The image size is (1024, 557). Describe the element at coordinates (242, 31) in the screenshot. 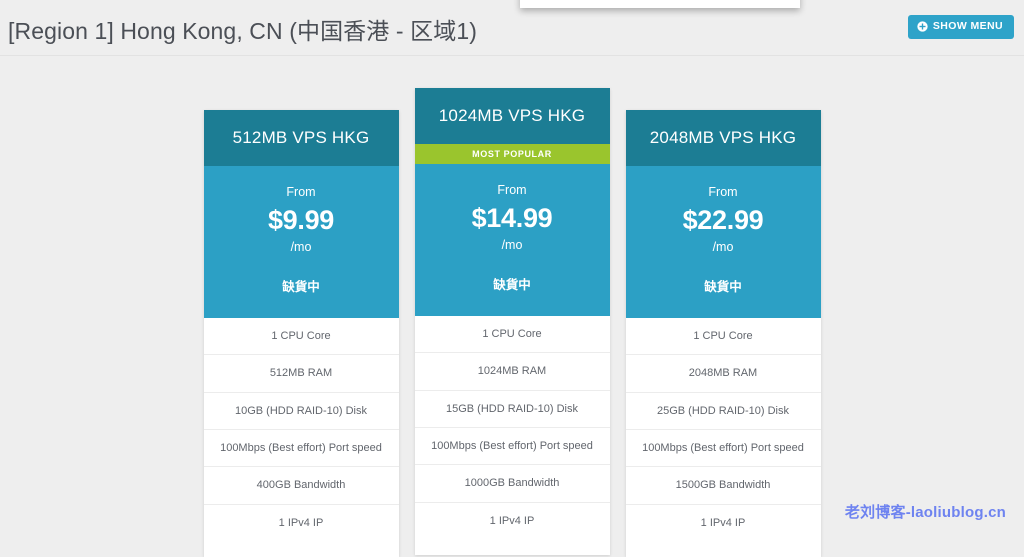

I see `page-title: [Region 1] Hong Kong, CN (中国香港 - 区域1)` at that location.